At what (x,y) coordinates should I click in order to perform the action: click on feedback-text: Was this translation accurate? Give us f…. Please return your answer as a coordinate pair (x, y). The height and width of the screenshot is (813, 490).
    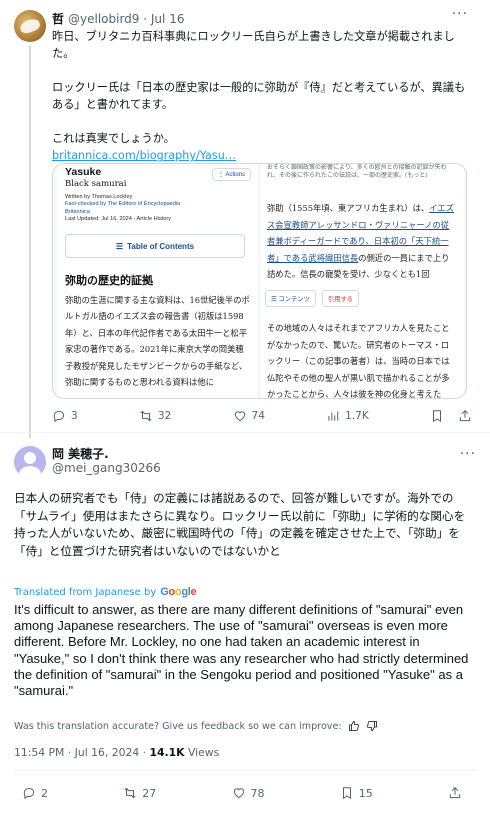
    Looking at the image, I should click on (178, 726).